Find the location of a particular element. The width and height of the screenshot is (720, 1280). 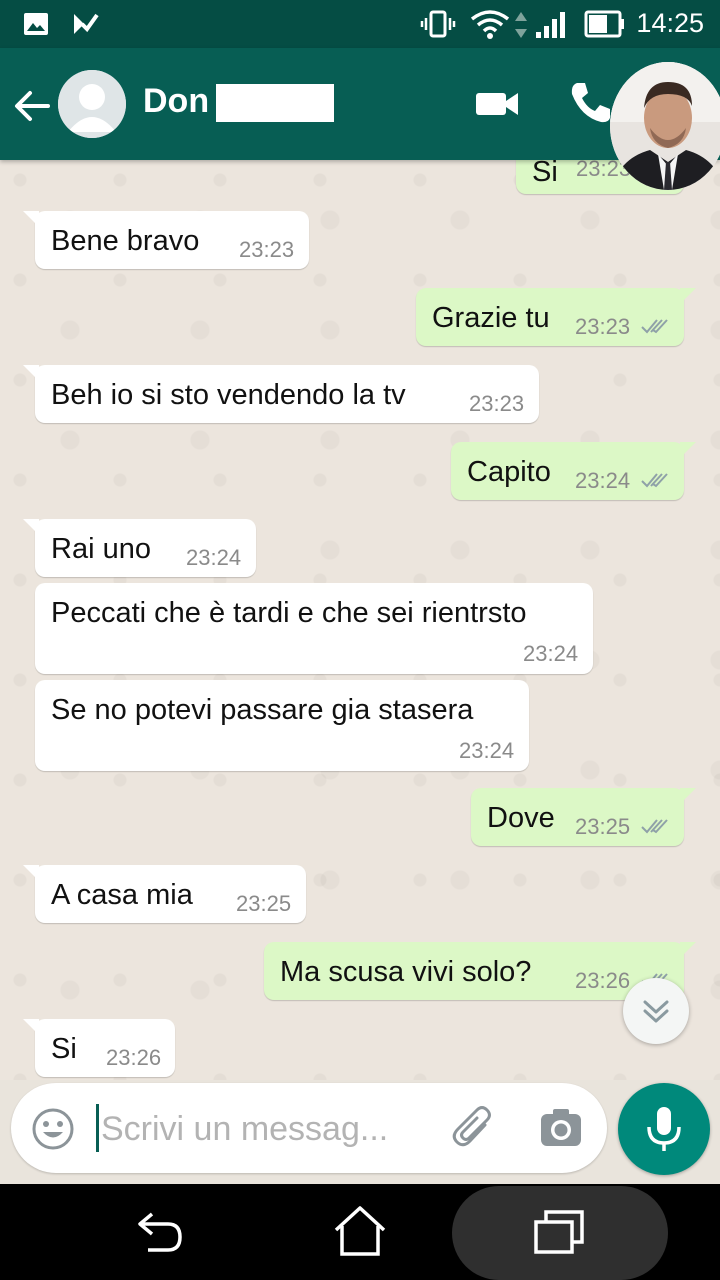

message-outgoing: Grazie tu 23:23 is located at coordinates (556, 317).